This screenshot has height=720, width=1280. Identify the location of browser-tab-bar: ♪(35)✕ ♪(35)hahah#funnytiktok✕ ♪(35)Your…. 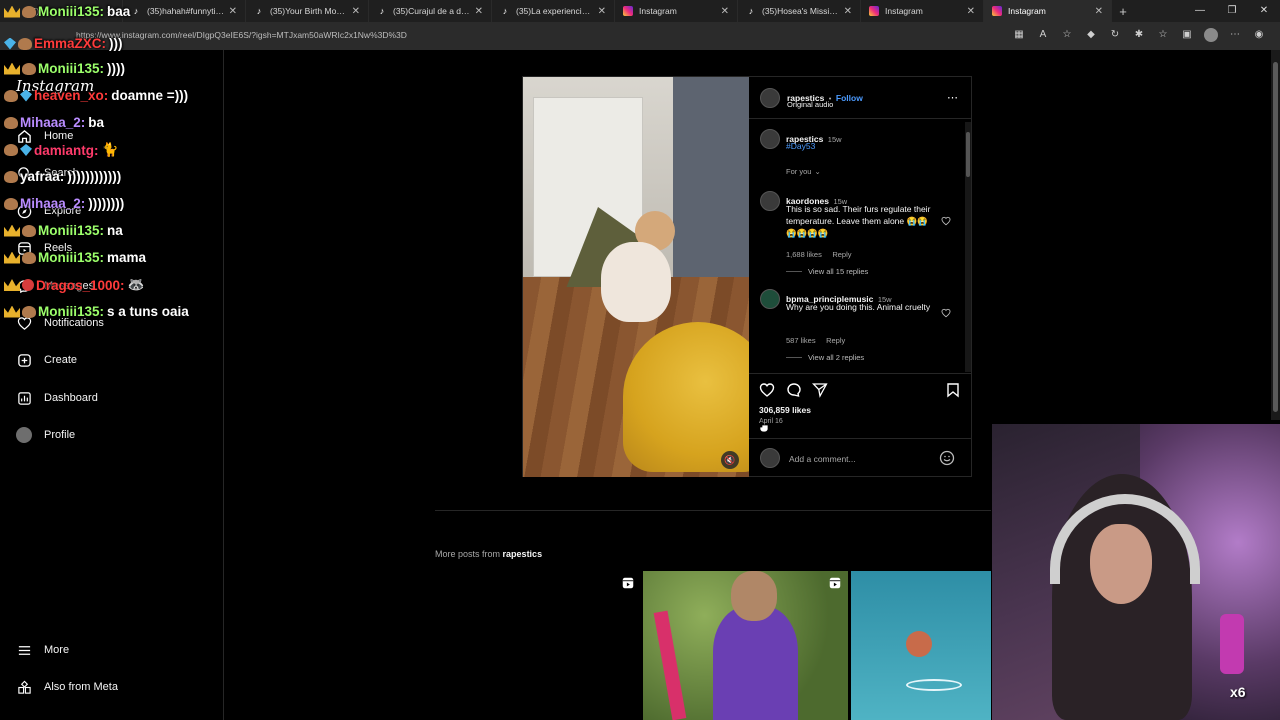
(640, 11).